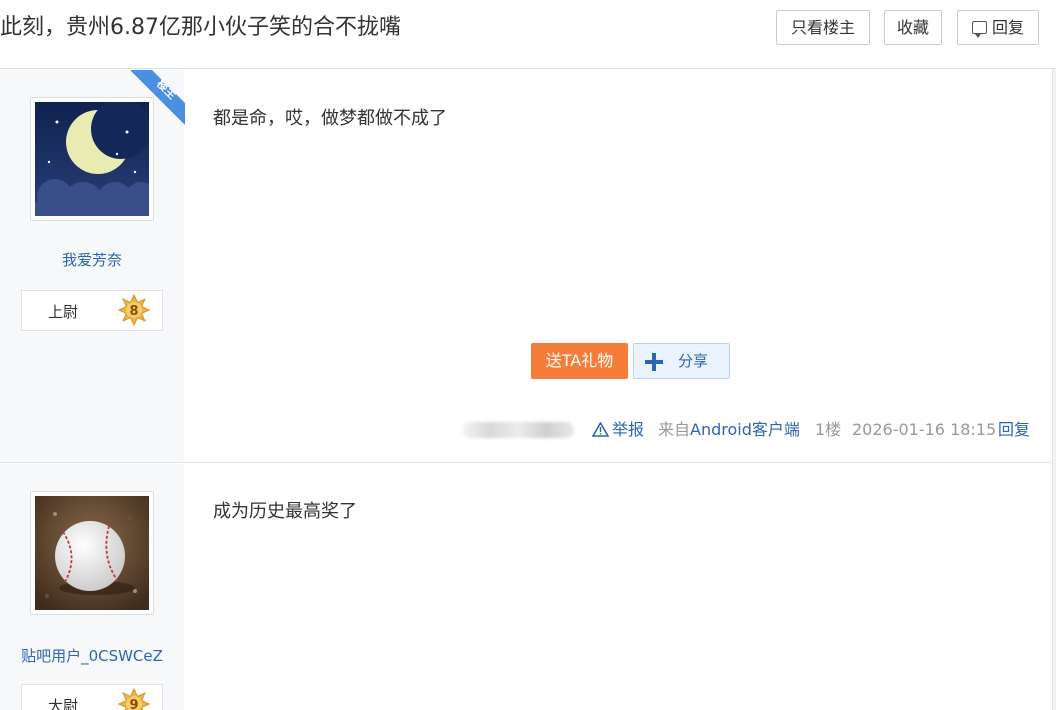 The width and height of the screenshot is (1056, 710). Describe the element at coordinates (579, 361) in the screenshot. I see `send-gift-button: 送TA礼物` at that location.